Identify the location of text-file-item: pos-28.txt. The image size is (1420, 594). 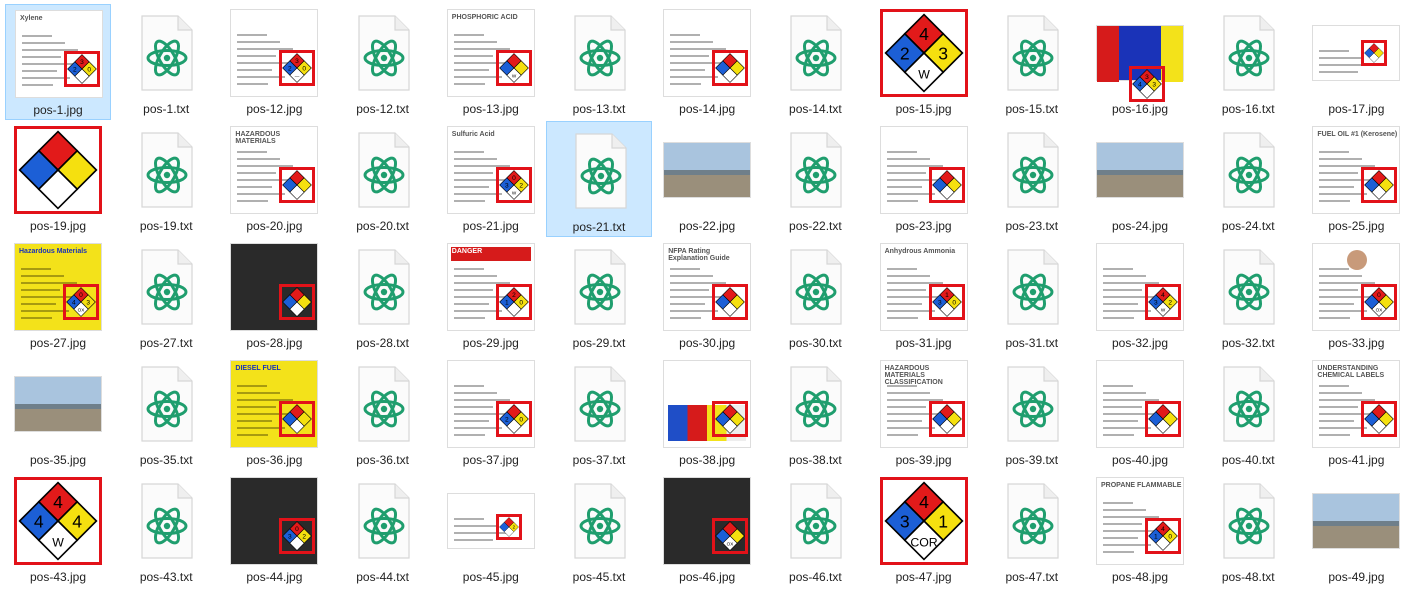
(383, 296).